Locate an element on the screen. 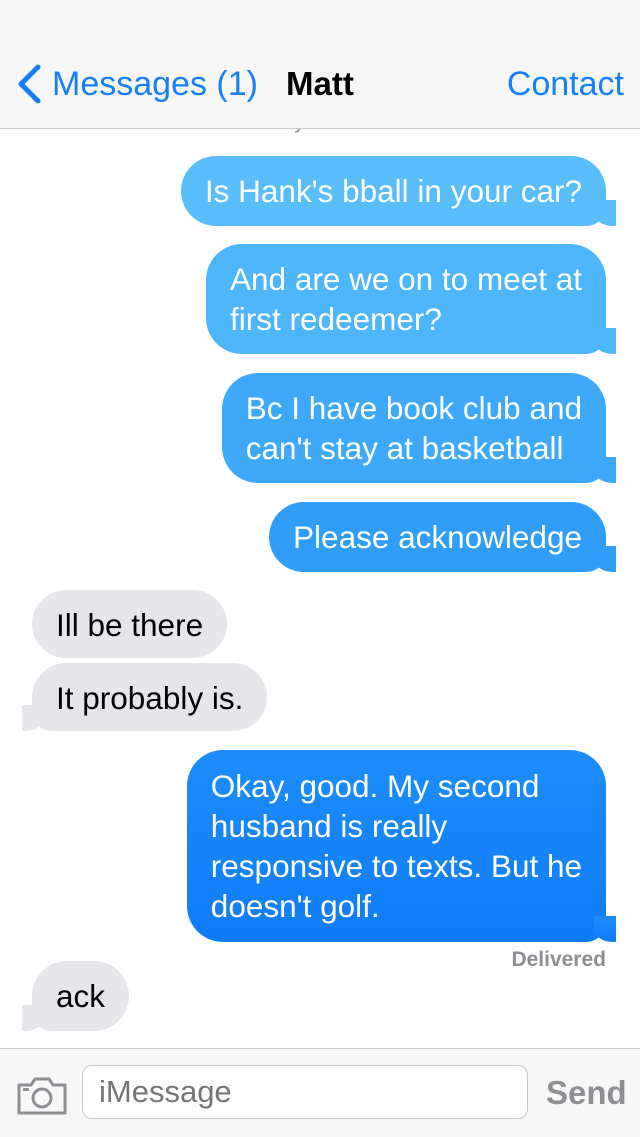  composer-bar: Send is located at coordinates (320, 1092).